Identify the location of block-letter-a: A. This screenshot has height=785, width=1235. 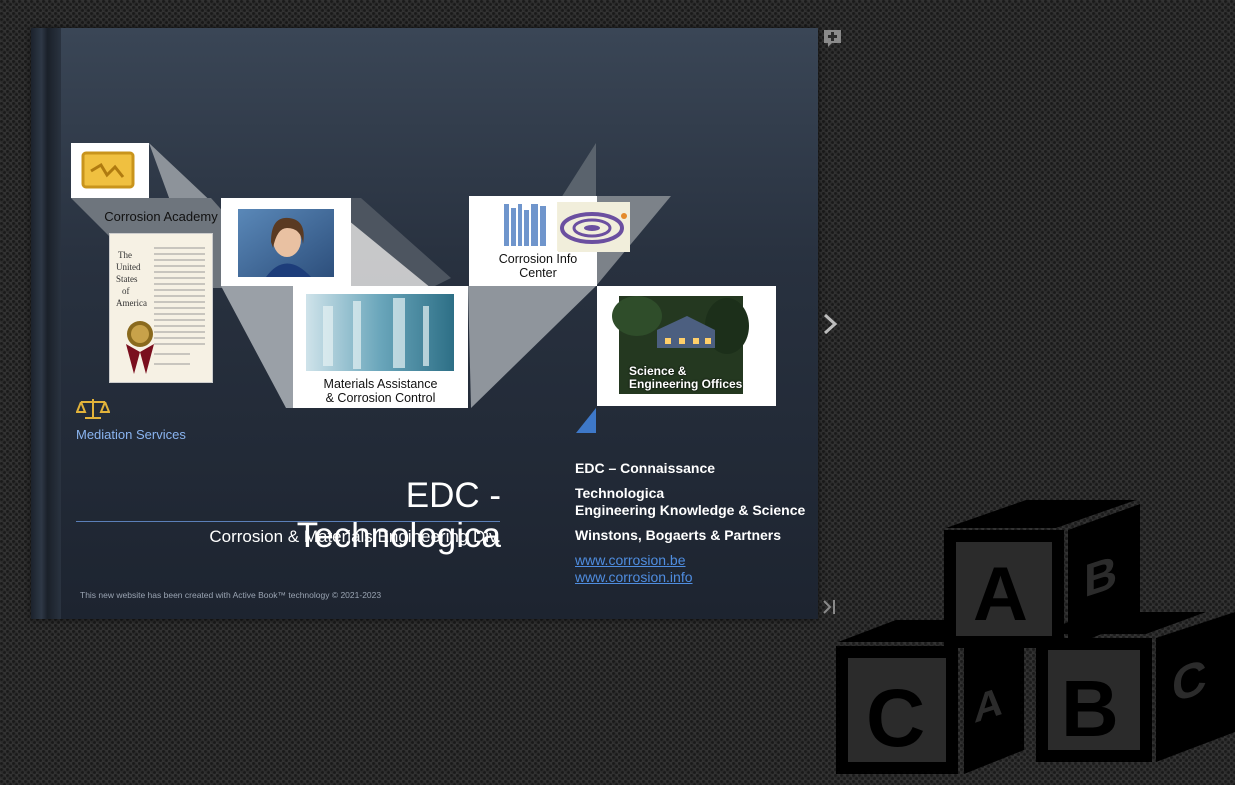
(1000, 594).